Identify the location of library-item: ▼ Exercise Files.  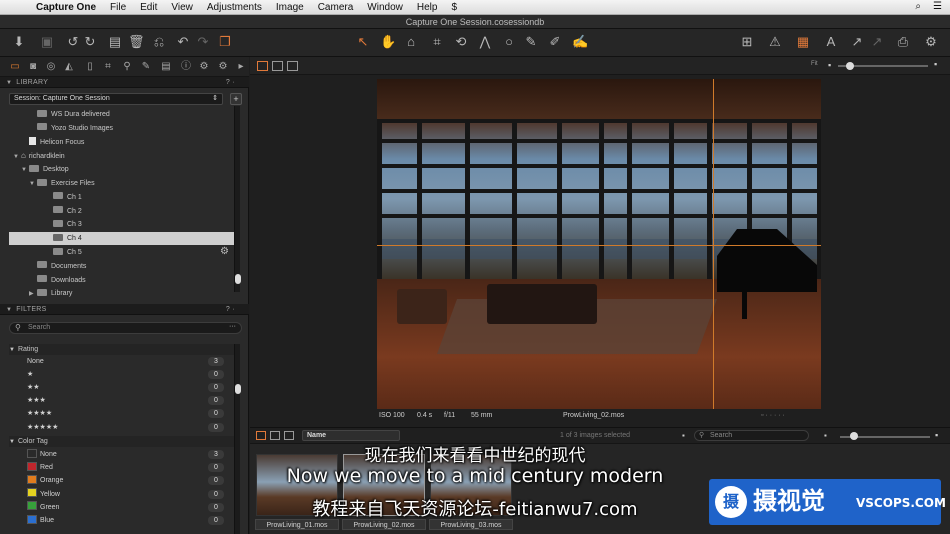
(121, 183).